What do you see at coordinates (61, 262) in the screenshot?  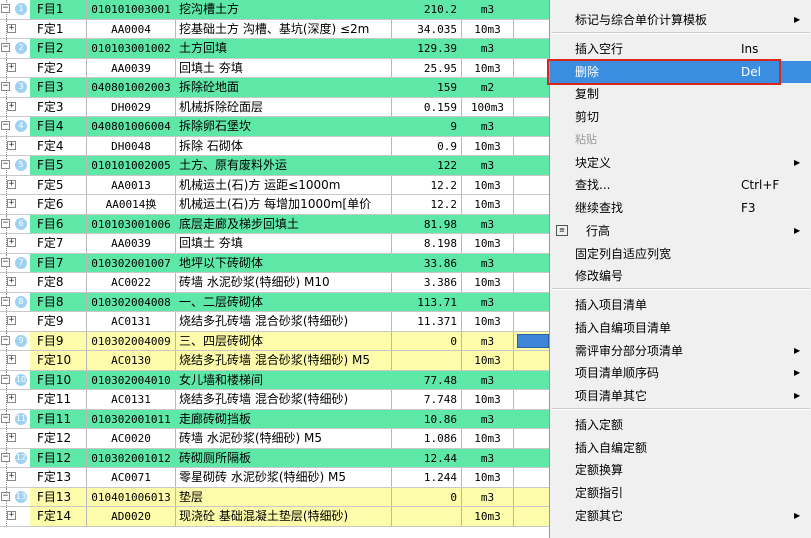 I see `row-name-cell: F目7` at bounding box center [61, 262].